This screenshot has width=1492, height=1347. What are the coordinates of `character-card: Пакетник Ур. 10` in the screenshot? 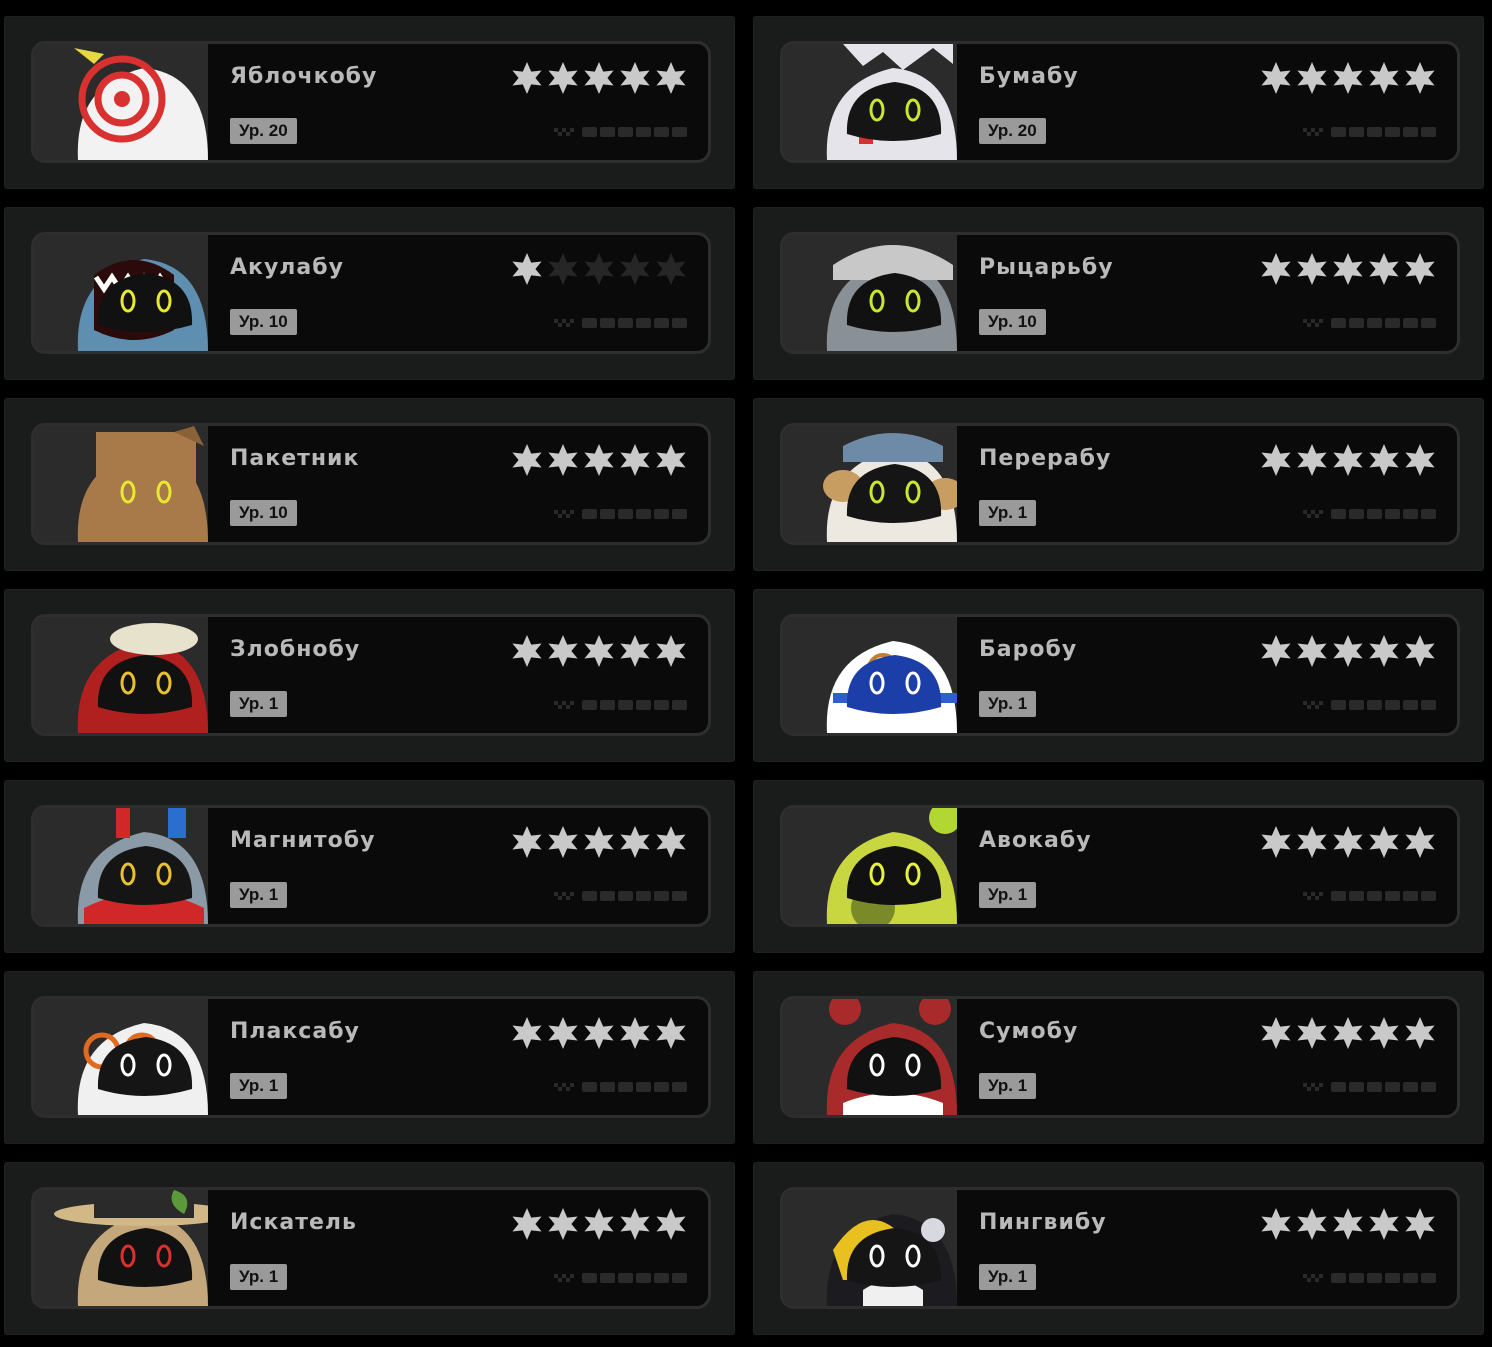 It's located at (371, 484).